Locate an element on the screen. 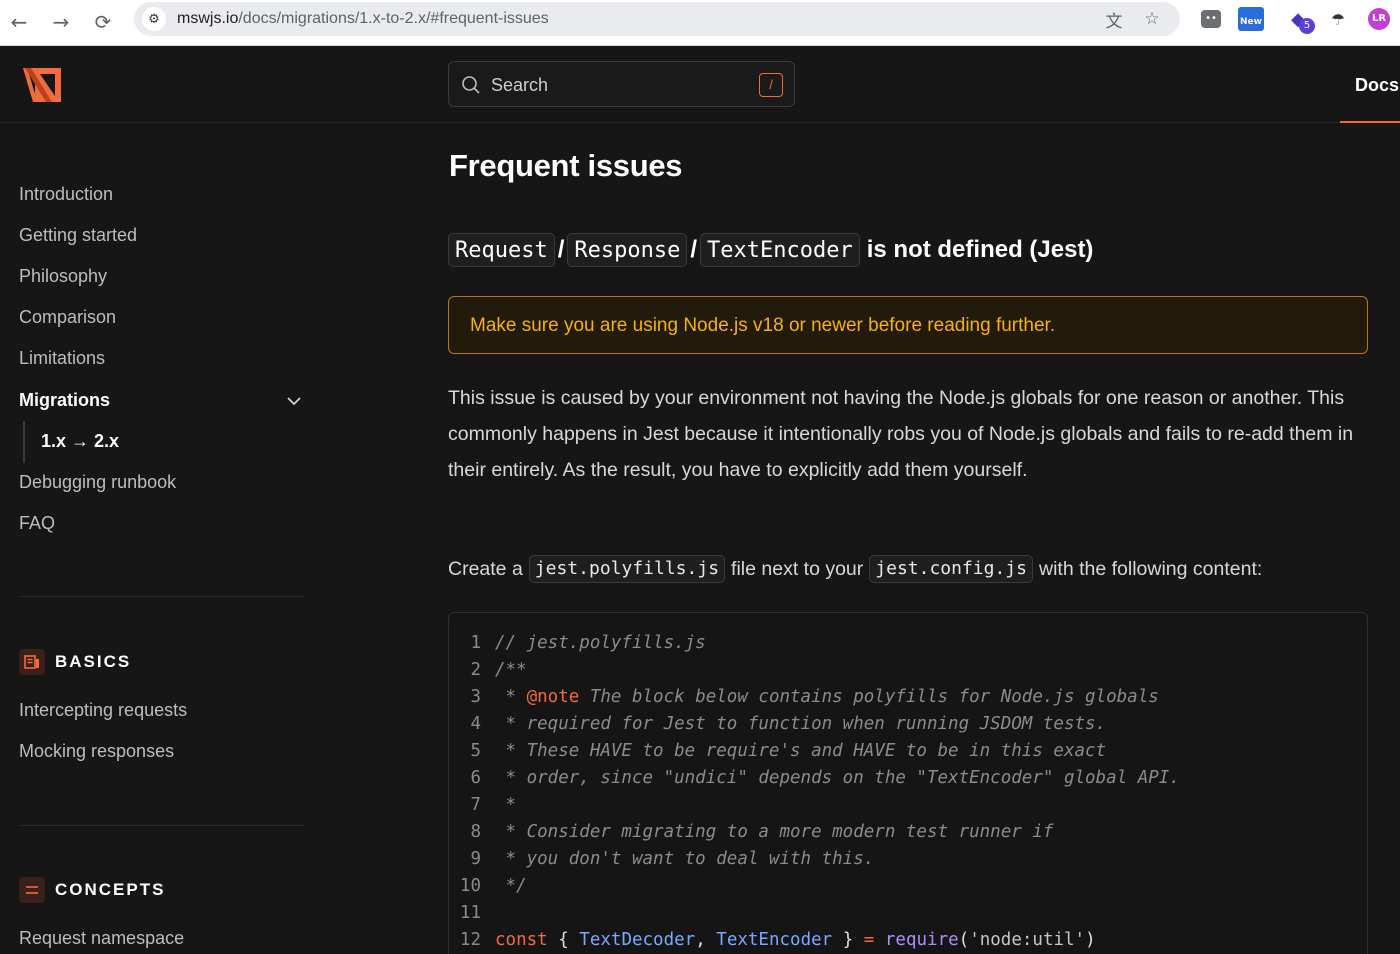 Image resolution: width=1400 pixels, height=954 pixels. sidebar-item-comparison: Comparison is located at coordinates (67, 317).